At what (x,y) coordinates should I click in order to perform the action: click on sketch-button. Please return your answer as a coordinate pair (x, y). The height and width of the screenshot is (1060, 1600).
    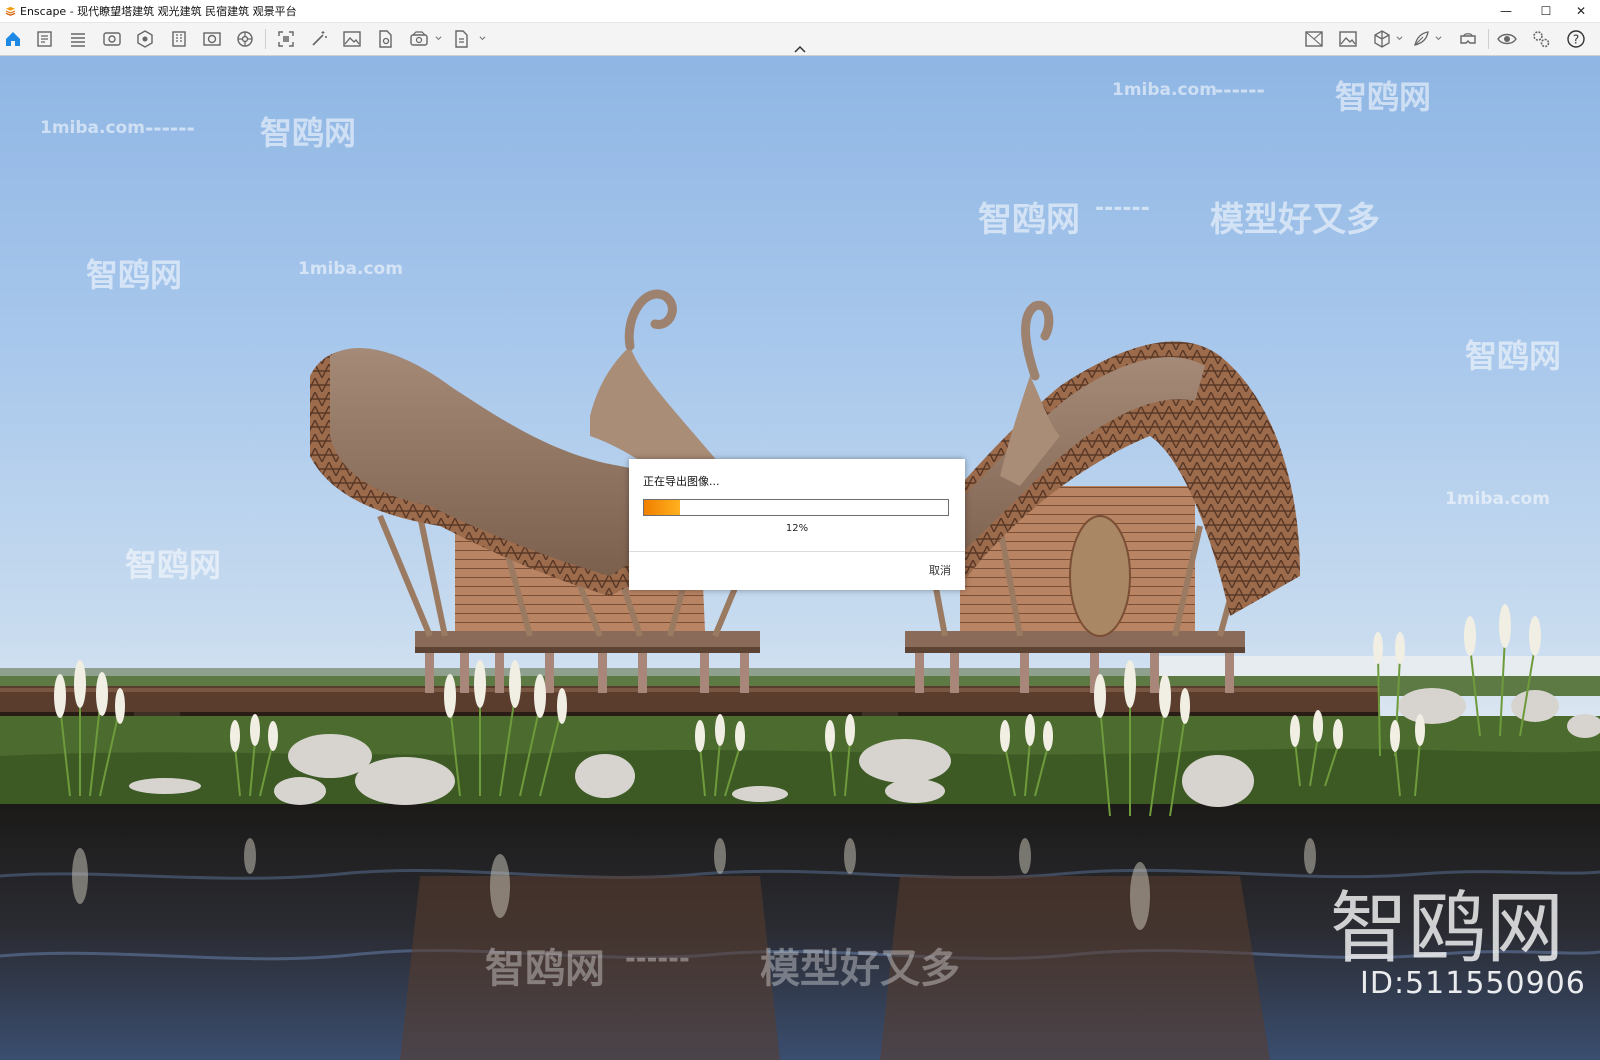
    Looking at the image, I should click on (45, 39).